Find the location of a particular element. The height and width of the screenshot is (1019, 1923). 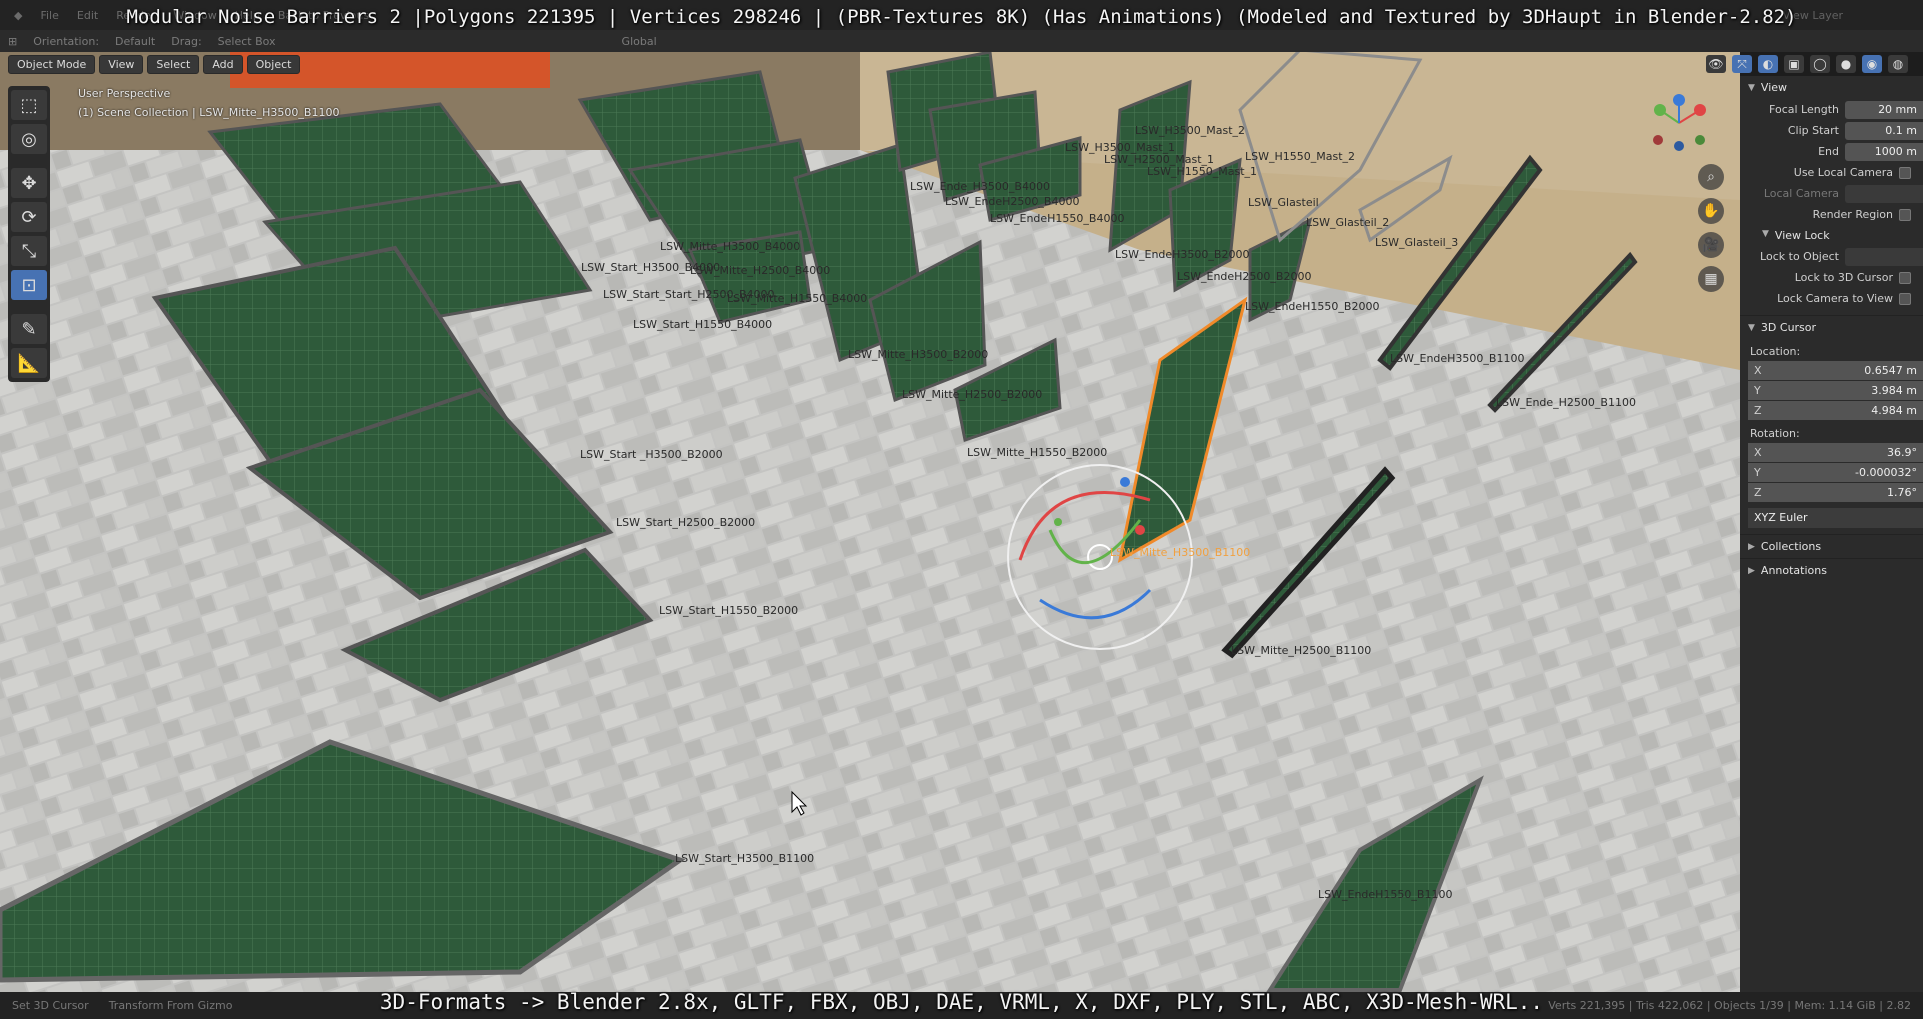

wireframe-shading-icon: ◯ is located at coordinates (1820, 64).